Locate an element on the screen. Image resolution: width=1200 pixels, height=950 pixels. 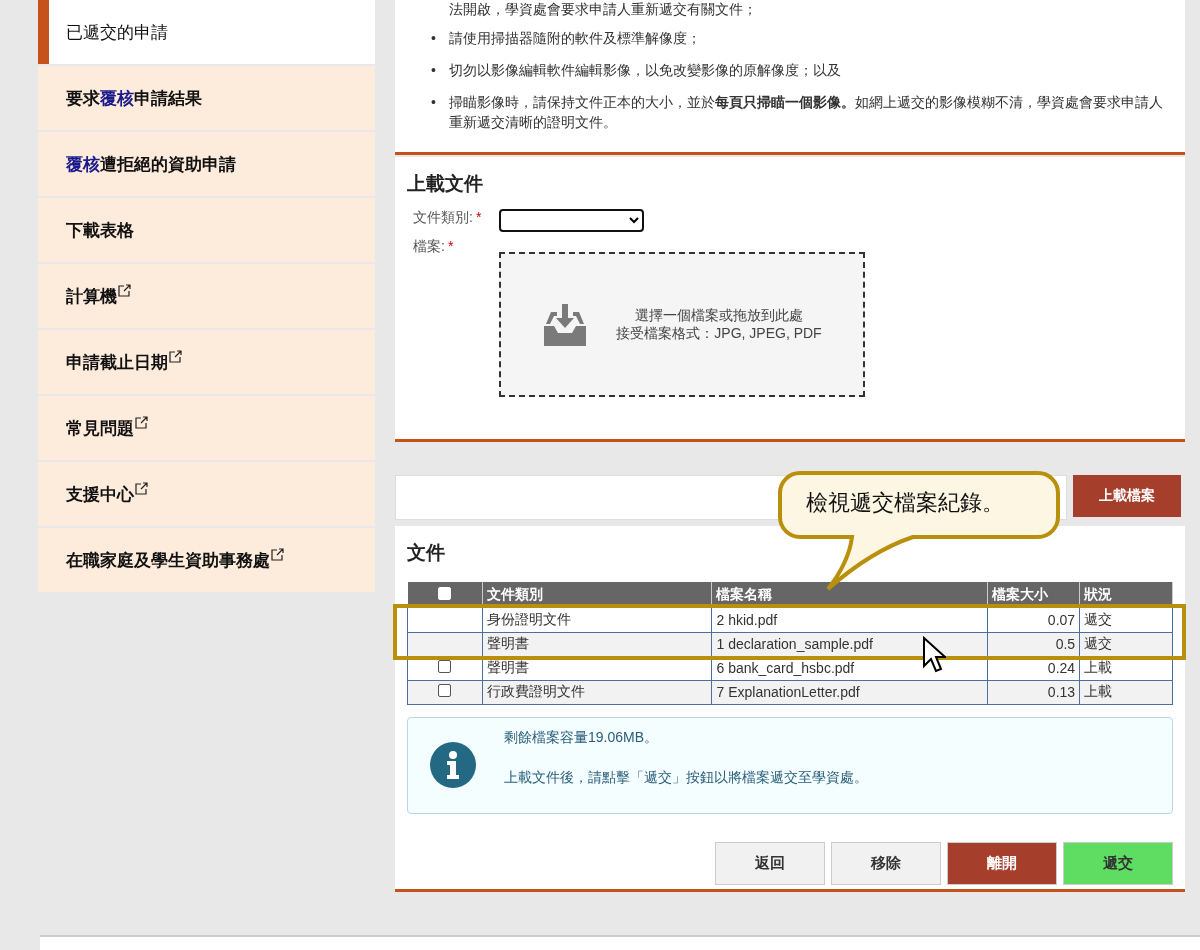
sidebar-item: 下載表格 is located at coordinates (206, 230).